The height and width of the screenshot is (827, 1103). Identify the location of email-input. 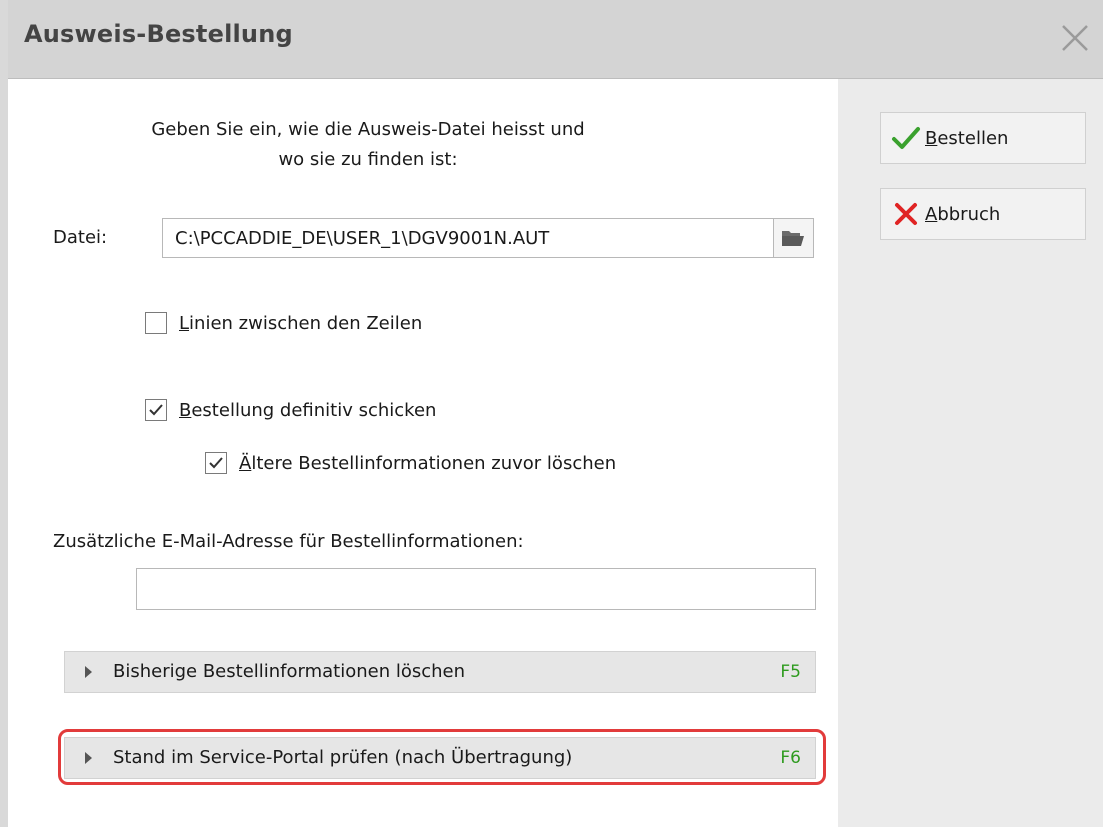
(476, 589).